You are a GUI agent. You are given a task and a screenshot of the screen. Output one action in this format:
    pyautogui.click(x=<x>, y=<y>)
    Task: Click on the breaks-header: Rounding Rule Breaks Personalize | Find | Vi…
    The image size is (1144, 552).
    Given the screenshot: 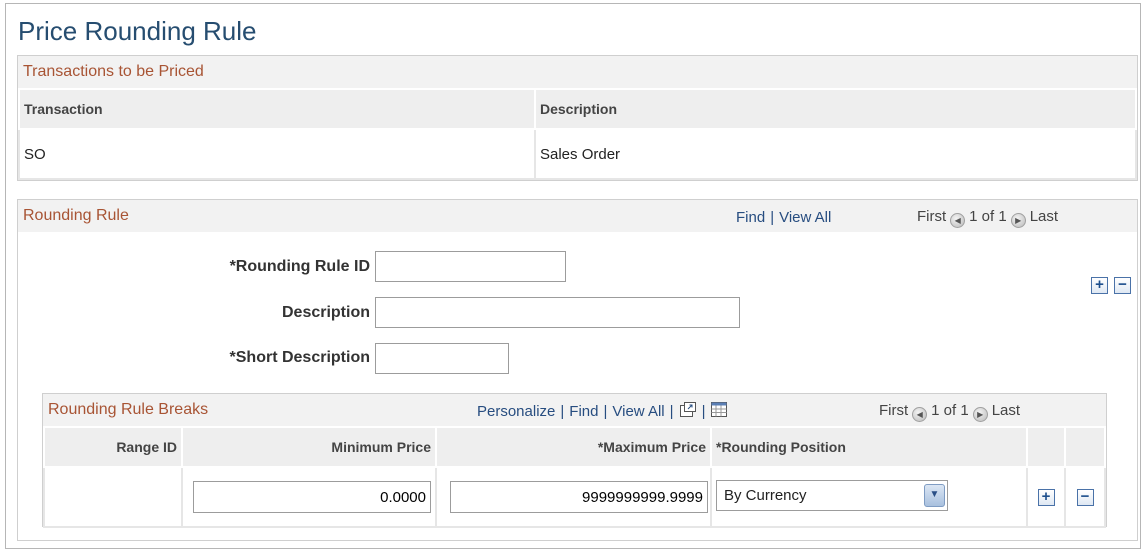 What is the action you would take?
    pyautogui.click(x=574, y=410)
    